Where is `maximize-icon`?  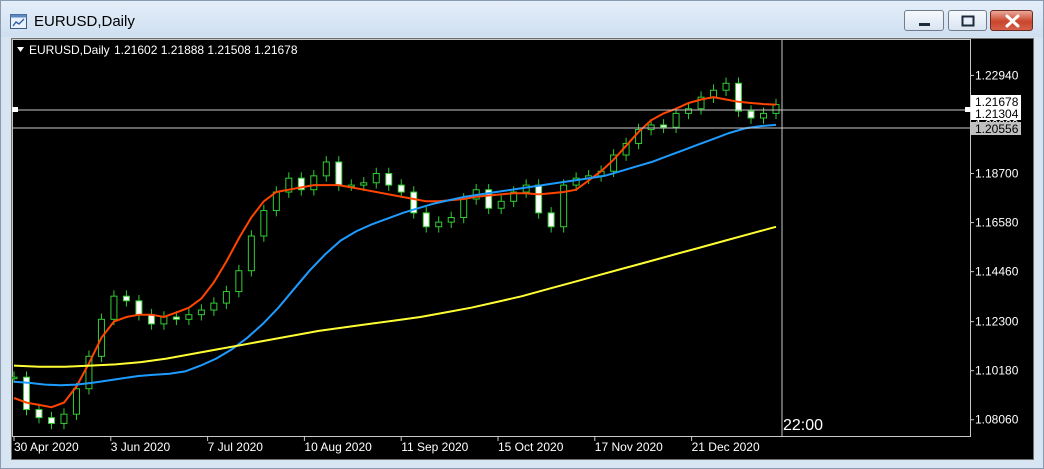 maximize-icon is located at coordinates (968, 21).